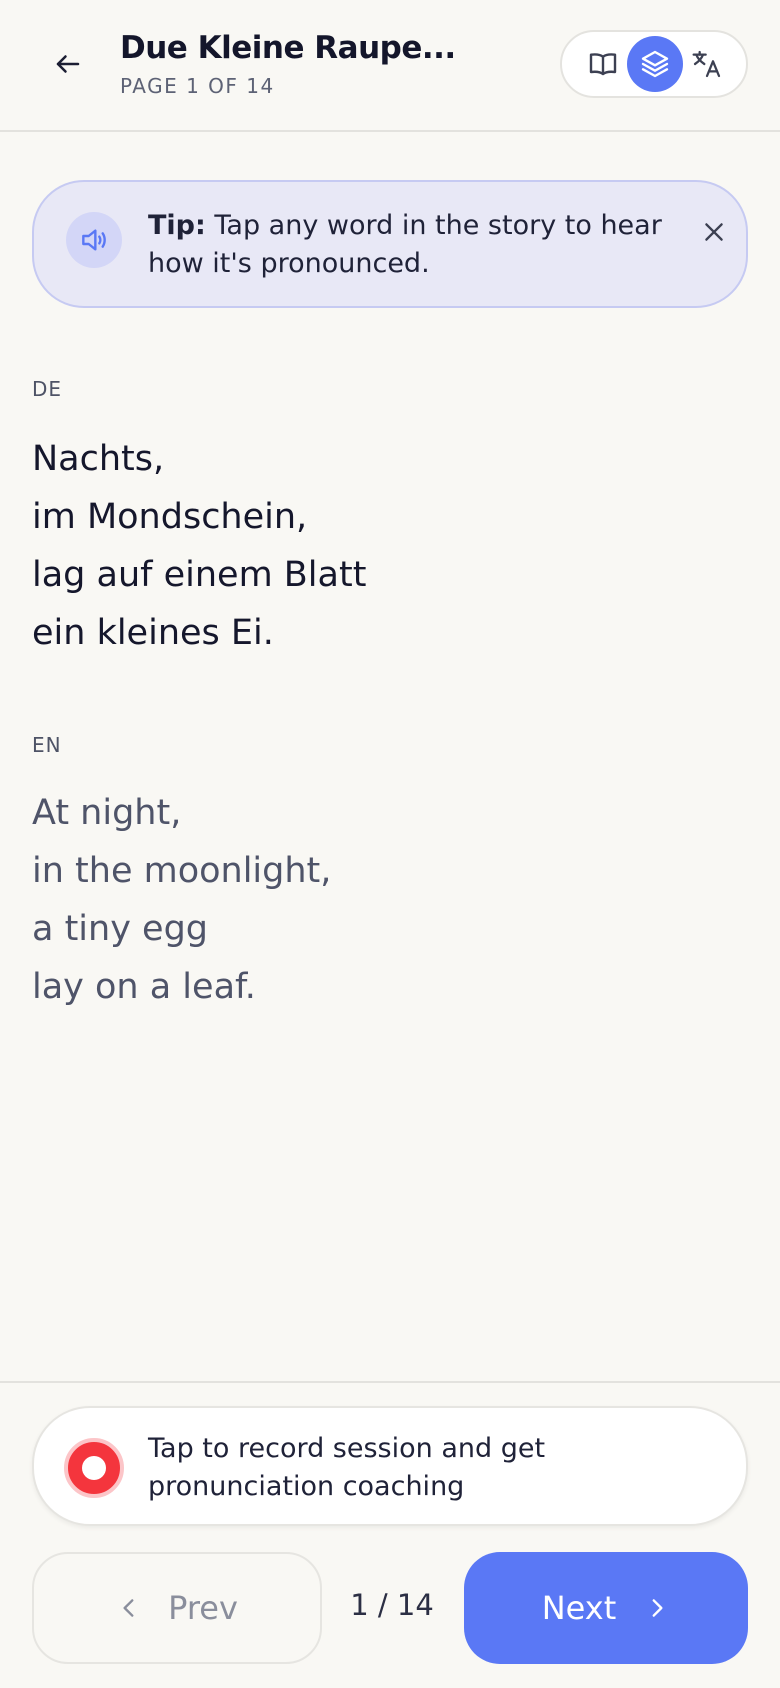 This screenshot has height=1688, width=780. Describe the element at coordinates (94, 240) in the screenshot. I see `speaker-icon` at that location.